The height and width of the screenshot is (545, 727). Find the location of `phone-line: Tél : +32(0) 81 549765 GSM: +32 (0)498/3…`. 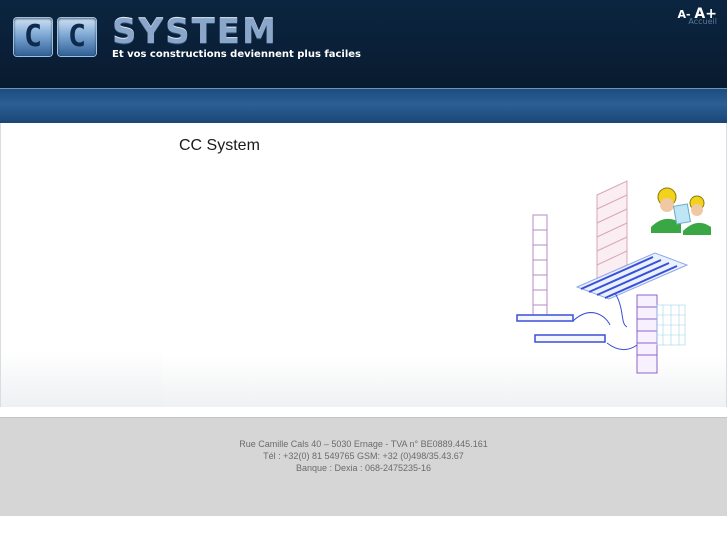

phone-line: Tél : +32(0) 81 549765 GSM: +32 (0)498/3… is located at coordinates (363, 456).